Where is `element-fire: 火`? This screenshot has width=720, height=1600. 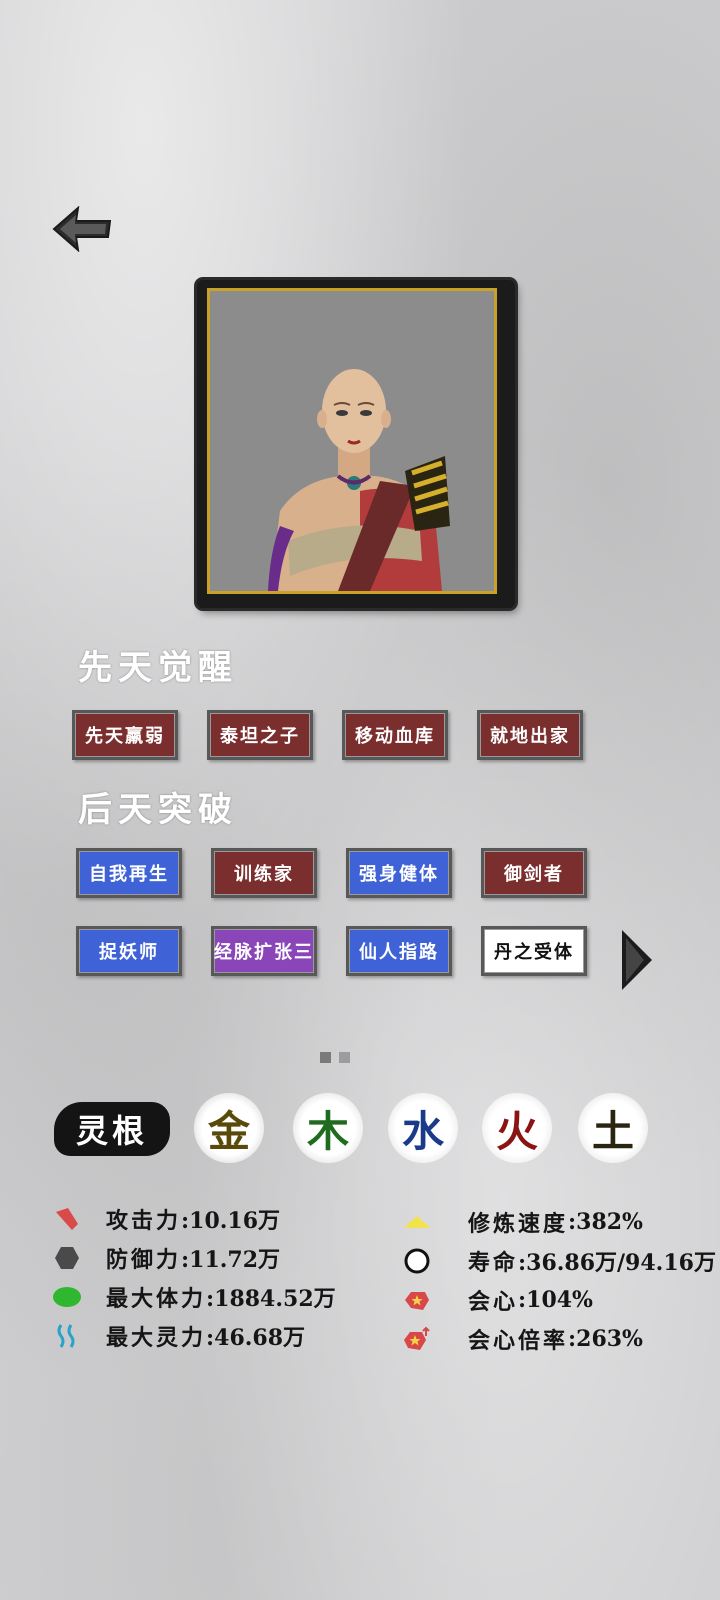
element-fire: 火 is located at coordinates (517, 1128).